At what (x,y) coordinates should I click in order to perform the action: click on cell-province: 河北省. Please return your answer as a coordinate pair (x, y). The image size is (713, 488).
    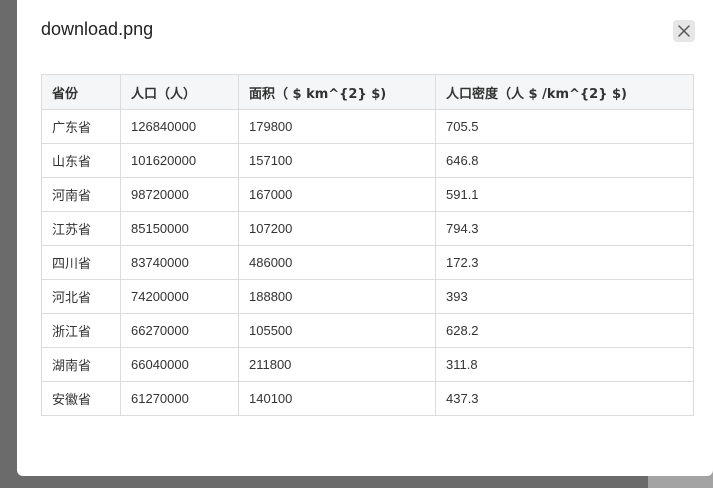
    Looking at the image, I should click on (81, 296).